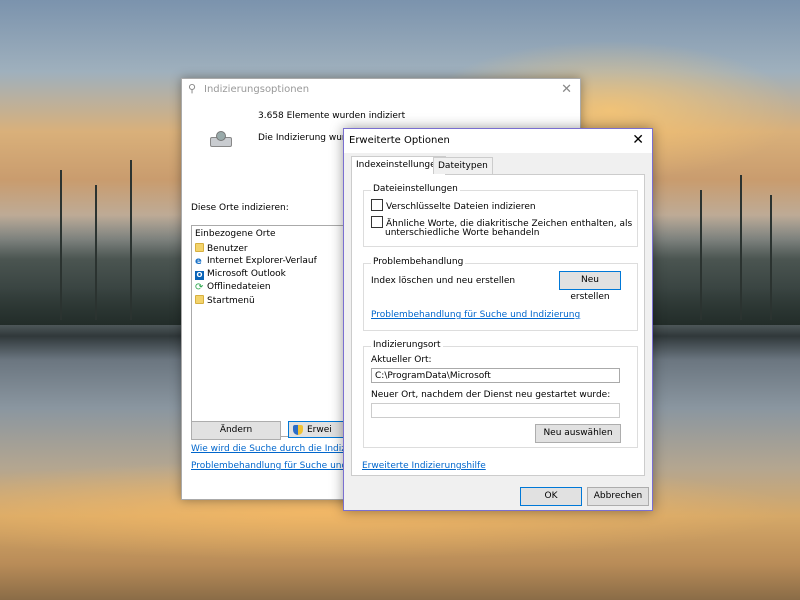 The height and width of the screenshot is (600, 800). What do you see at coordinates (377, 205) in the screenshot?
I see `encrypted-checkbox` at bounding box center [377, 205].